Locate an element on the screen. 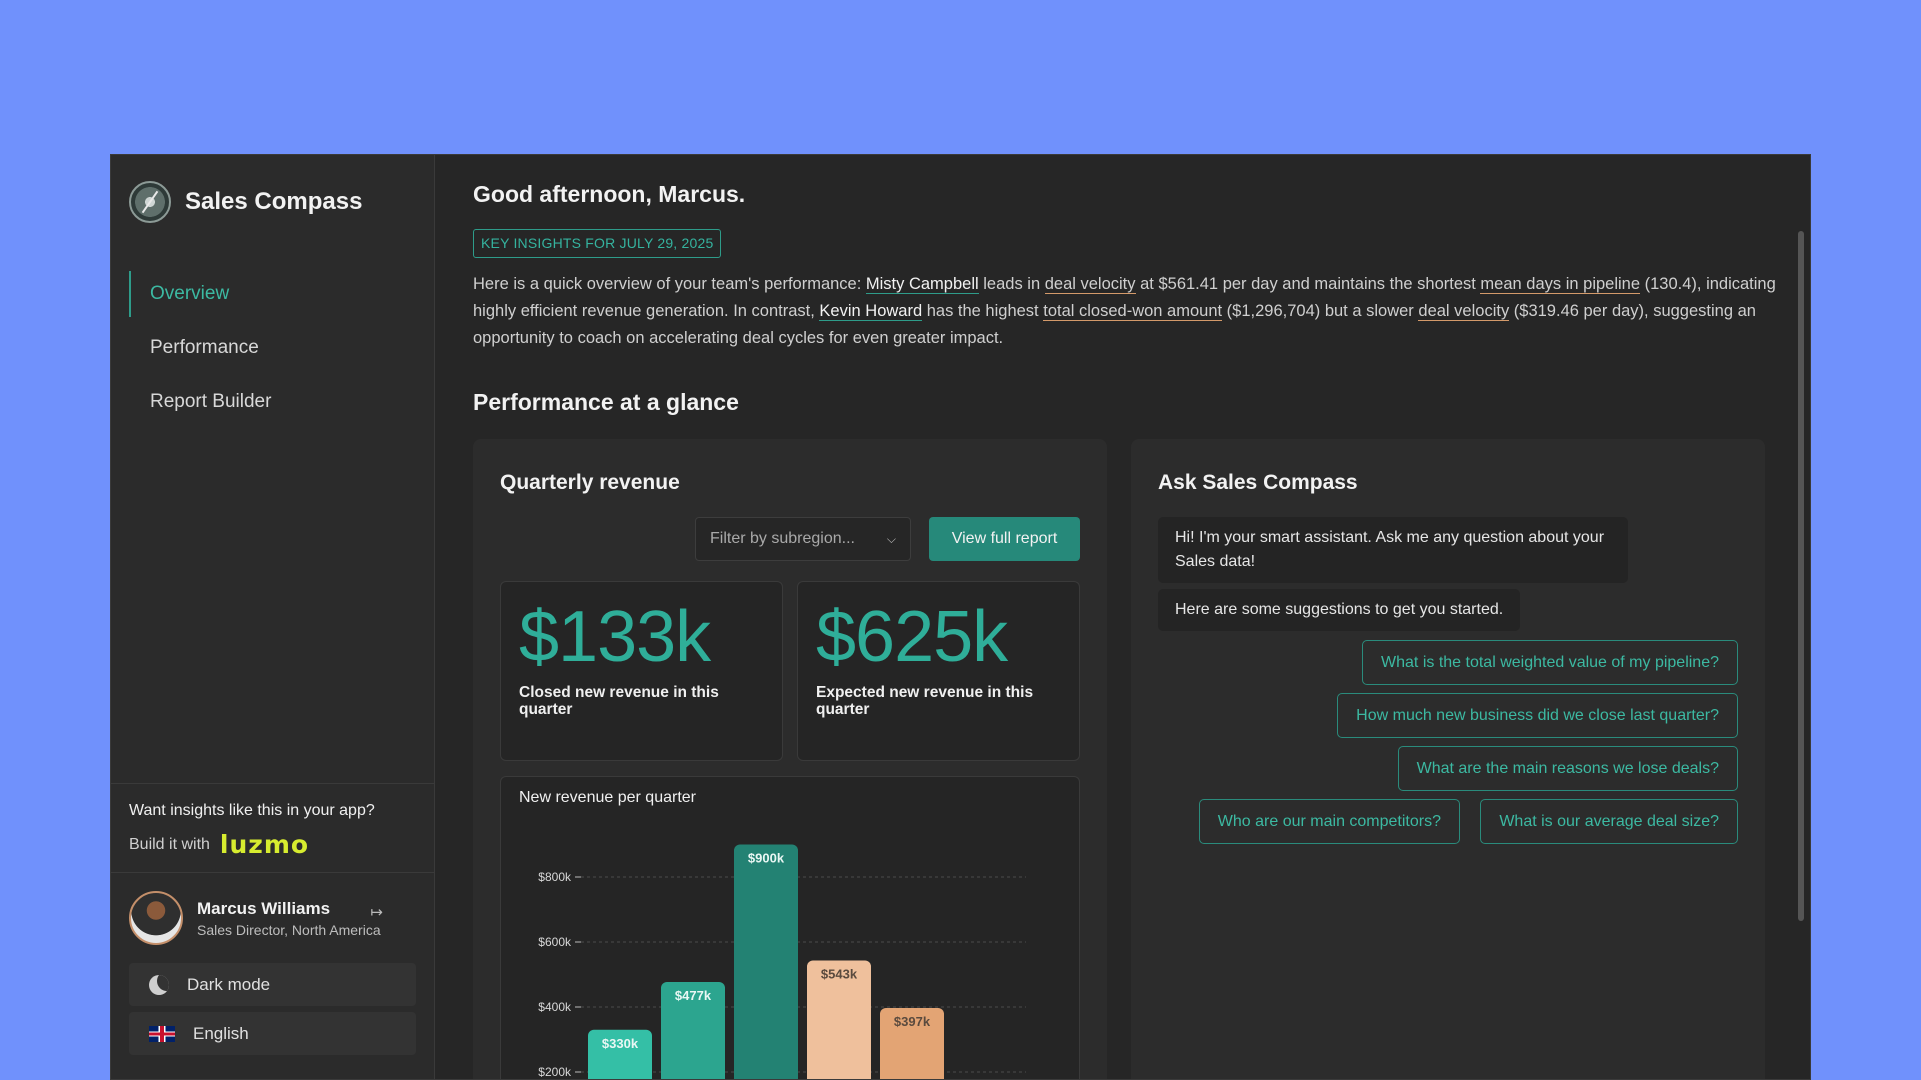 The height and width of the screenshot is (1080, 1921). compass-logo-icon is located at coordinates (150, 202).